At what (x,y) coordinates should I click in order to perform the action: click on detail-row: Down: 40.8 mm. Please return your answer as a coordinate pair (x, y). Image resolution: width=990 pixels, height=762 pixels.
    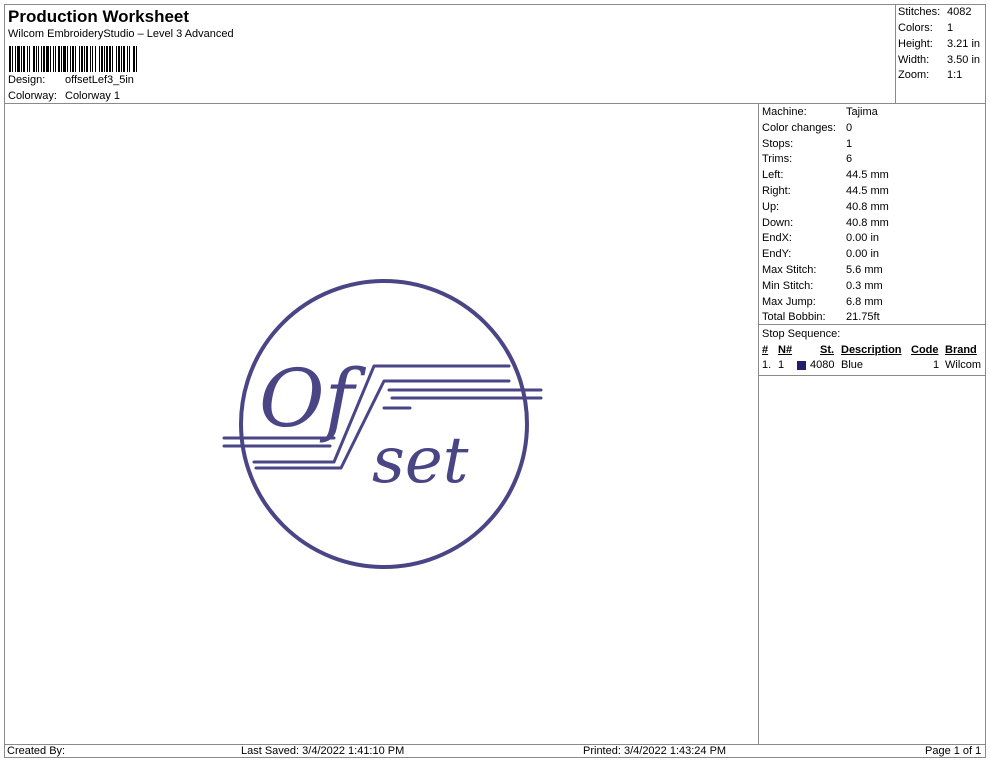
    Looking at the image, I should click on (825, 223).